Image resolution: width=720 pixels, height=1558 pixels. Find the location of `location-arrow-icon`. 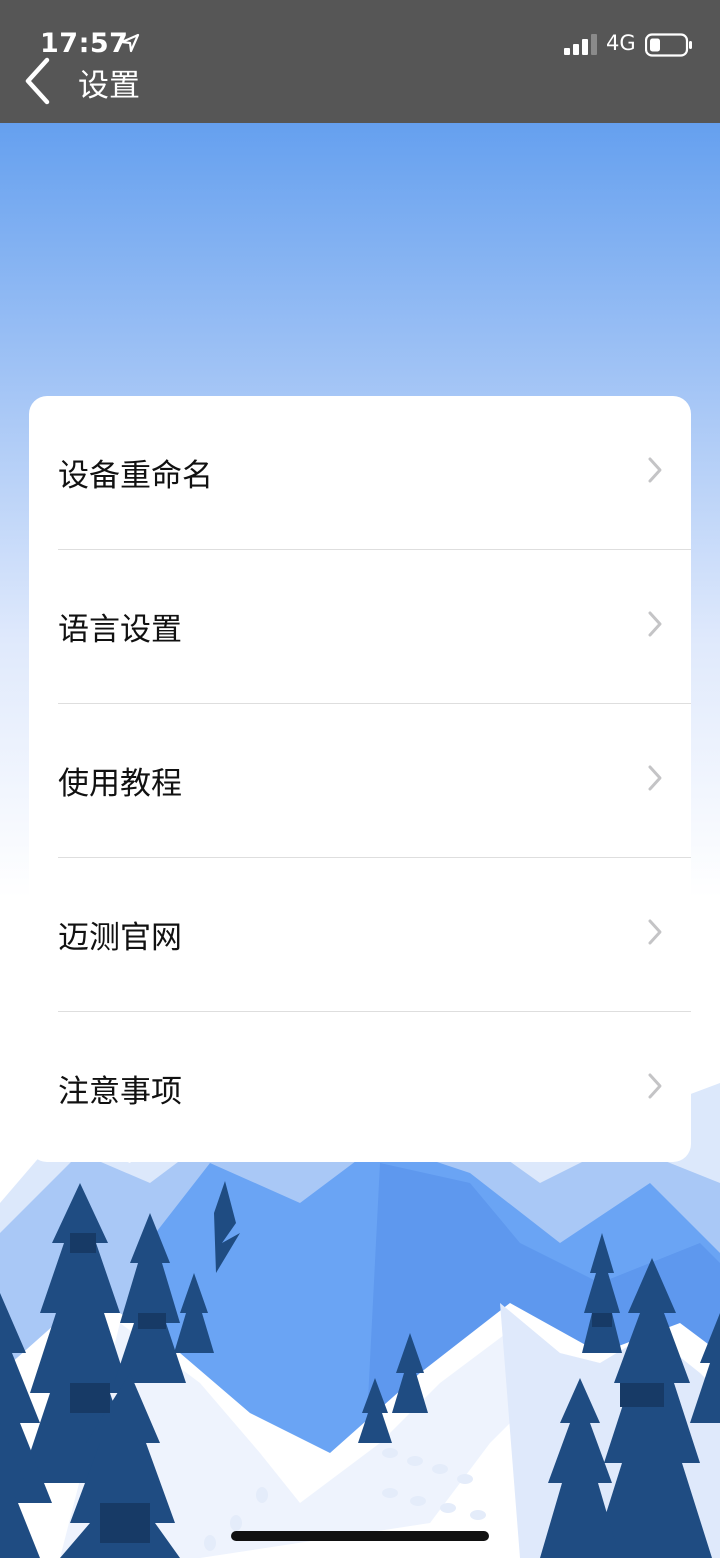

location-arrow-icon is located at coordinates (130, 43).